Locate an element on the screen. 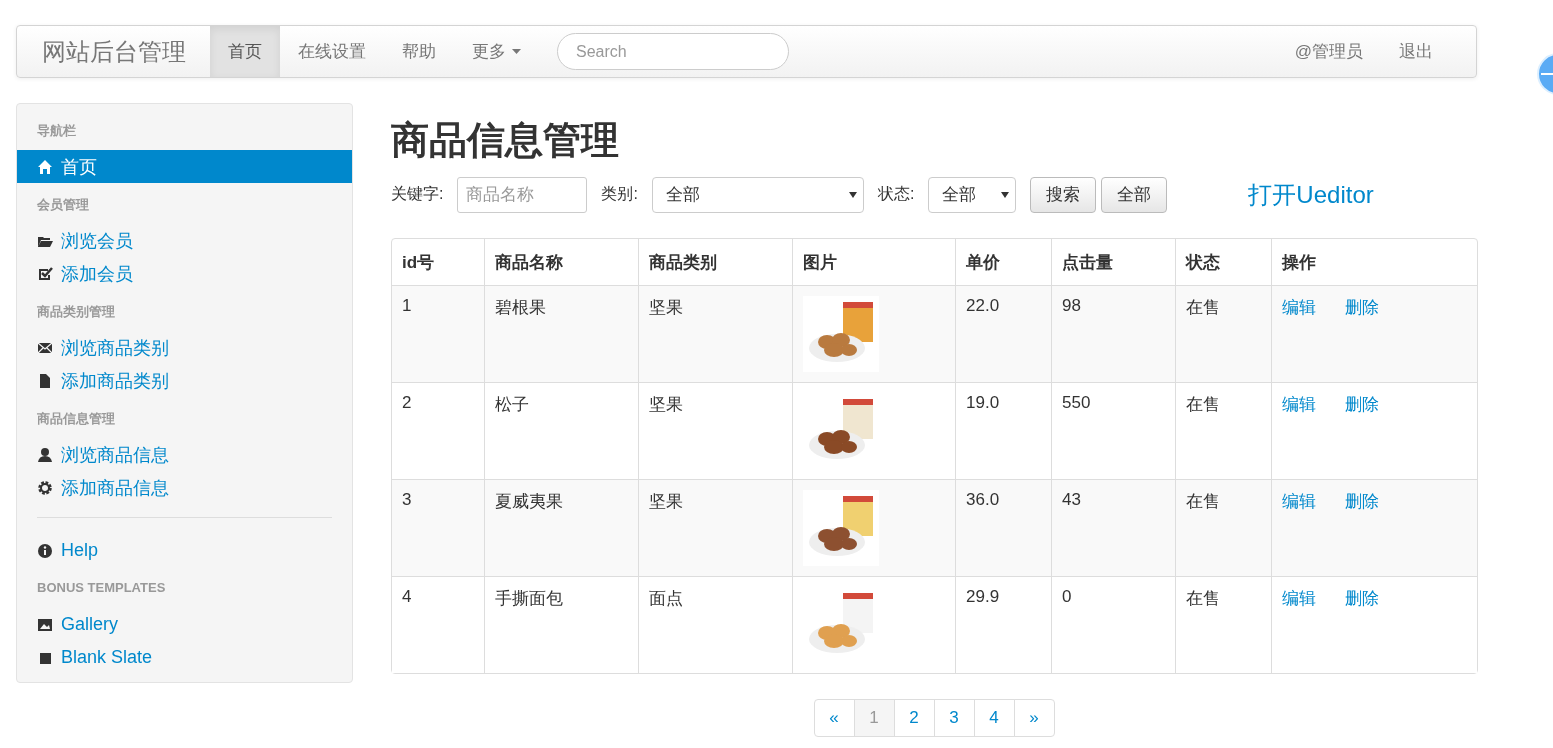 This screenshot has height=748, width=1553. table-cell: 22.0 is located at coordinates (1003, 333).